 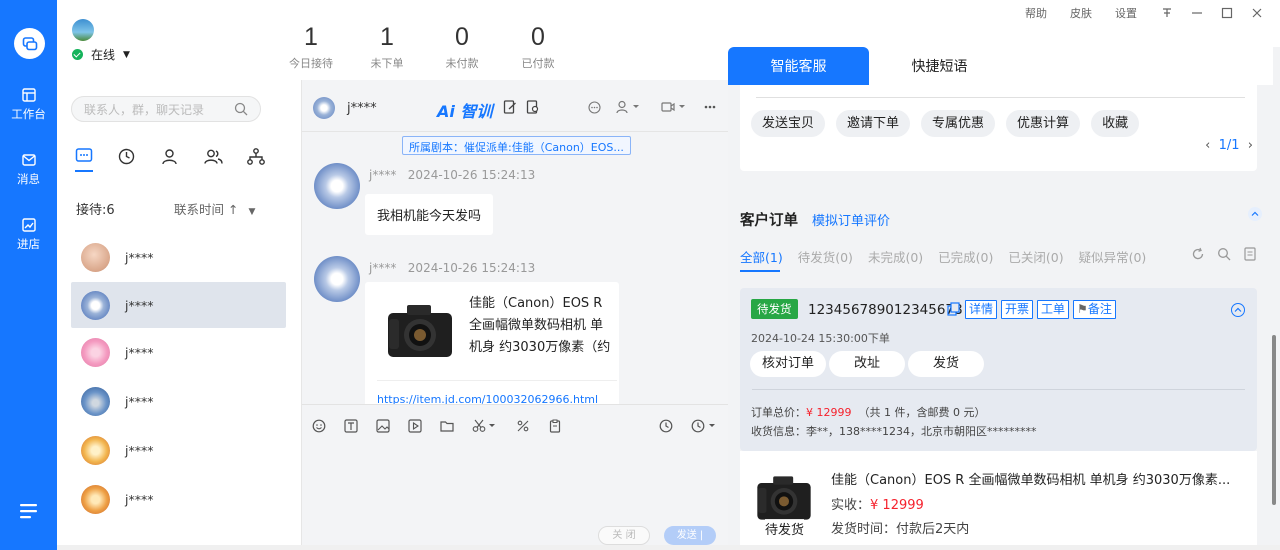 What do you see at coordinates (510, 107) in the screenshot?
I see `edit-doc-icon` at bounding box center [510, 107].